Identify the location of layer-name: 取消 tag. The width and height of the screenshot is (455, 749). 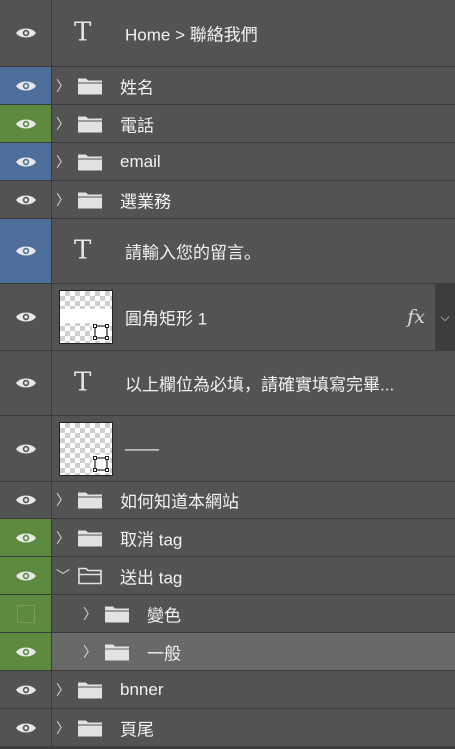
(151, 539).